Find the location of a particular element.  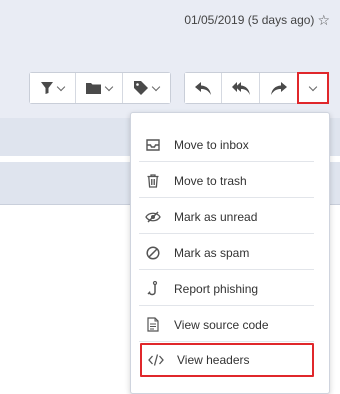

more-actions-button is located at coordinates (313, 88).